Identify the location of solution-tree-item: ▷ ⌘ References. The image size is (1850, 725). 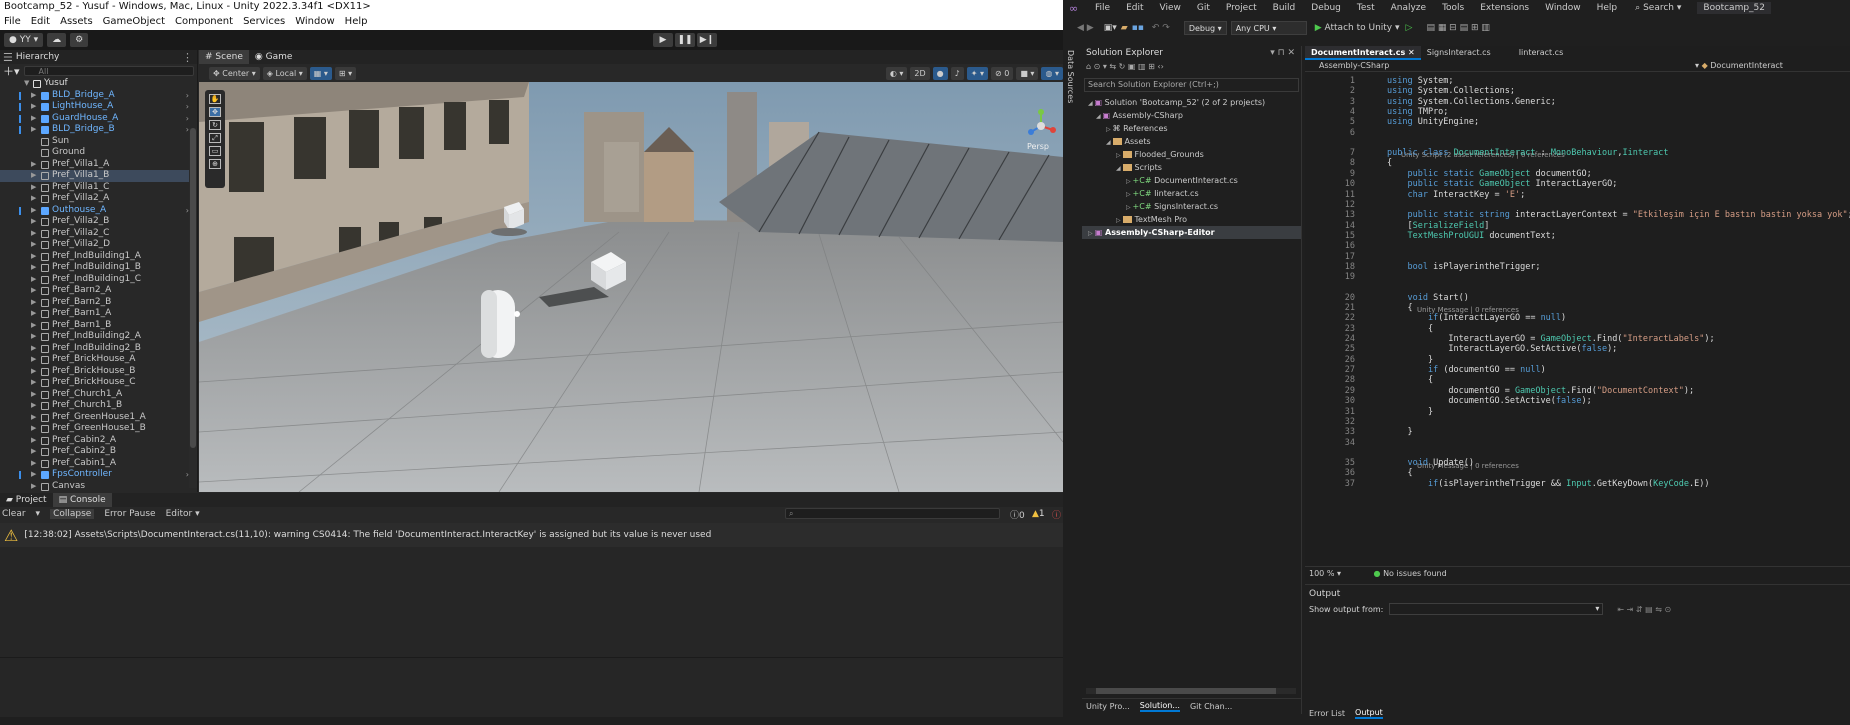
(1191, 128).